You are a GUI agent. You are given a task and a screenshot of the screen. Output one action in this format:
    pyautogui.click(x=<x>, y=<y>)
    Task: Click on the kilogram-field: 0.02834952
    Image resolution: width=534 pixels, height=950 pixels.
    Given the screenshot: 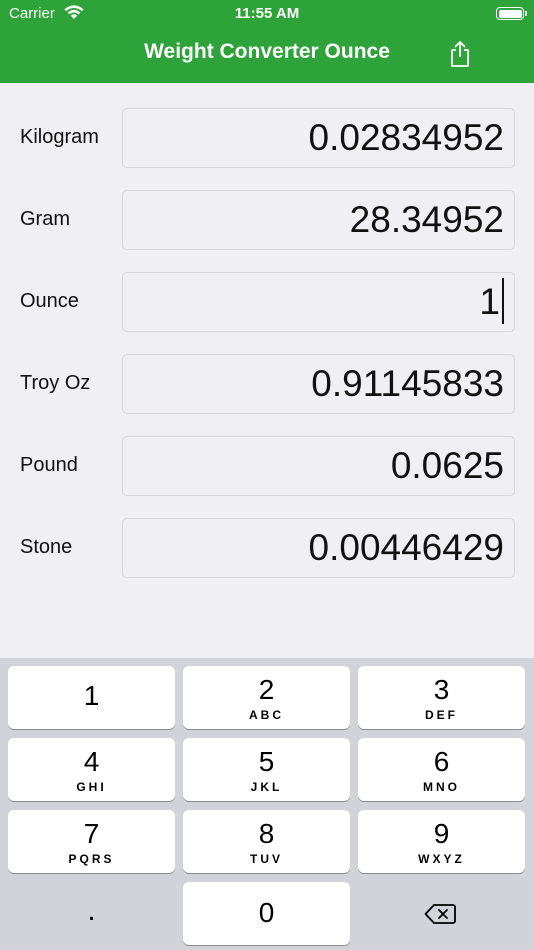 What is the action you would take?
    pyautogui.click(x=318, y=138)
    